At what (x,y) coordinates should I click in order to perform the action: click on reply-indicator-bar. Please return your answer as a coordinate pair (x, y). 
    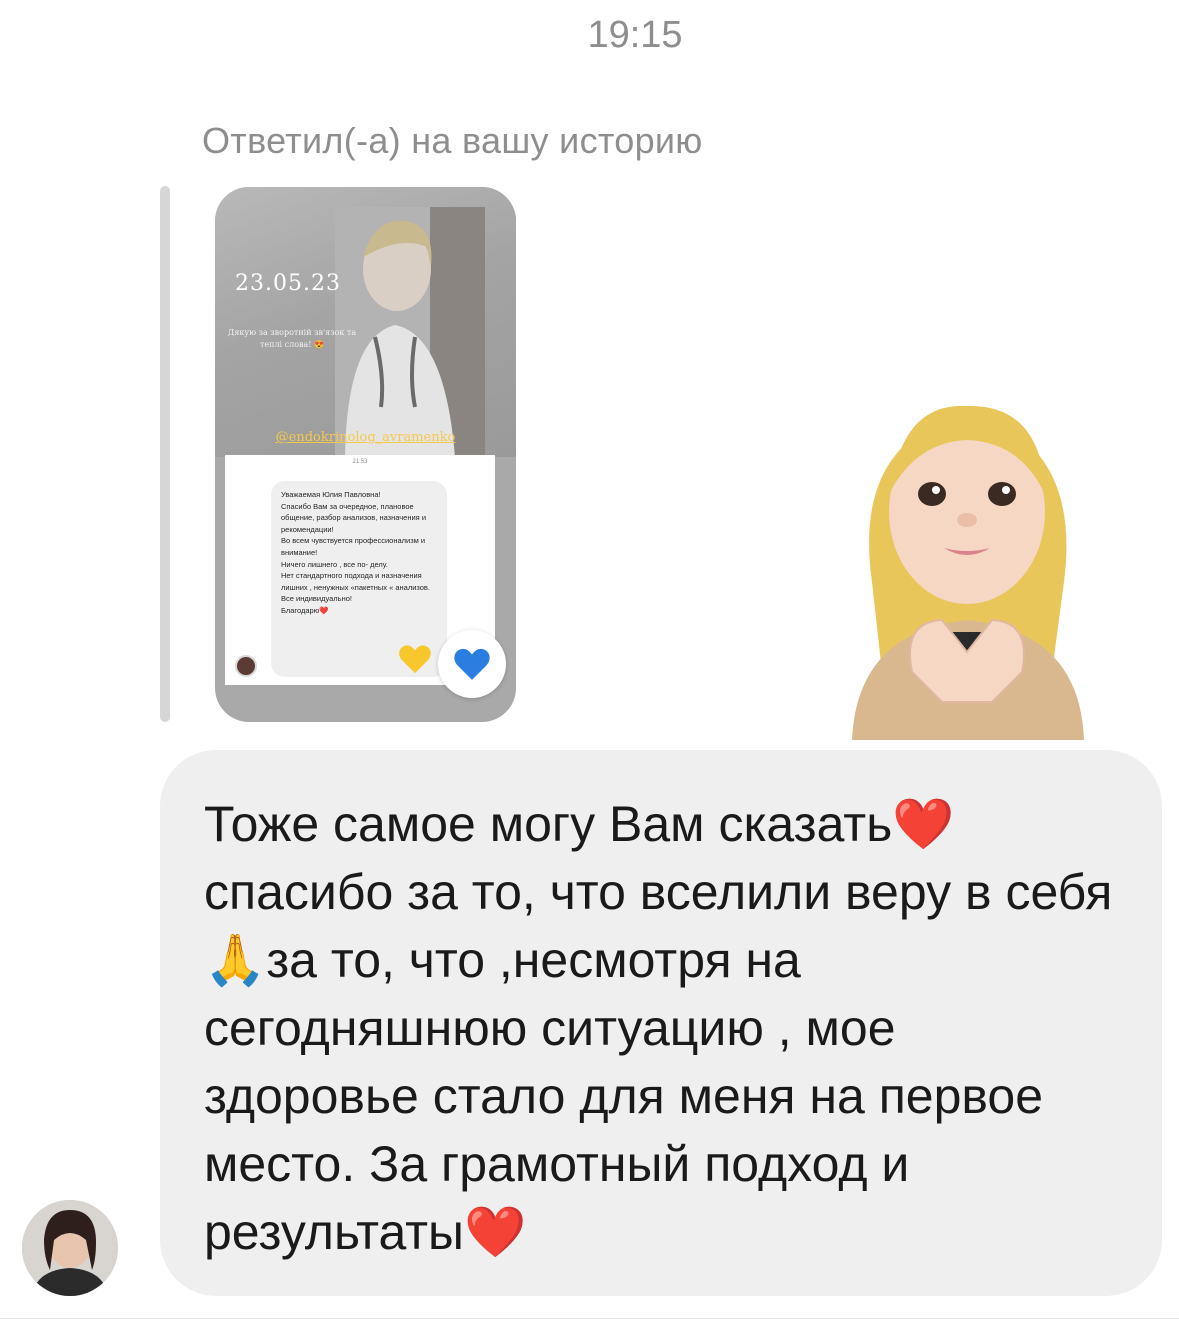
    Looking at the image, I should click on (165, 454).